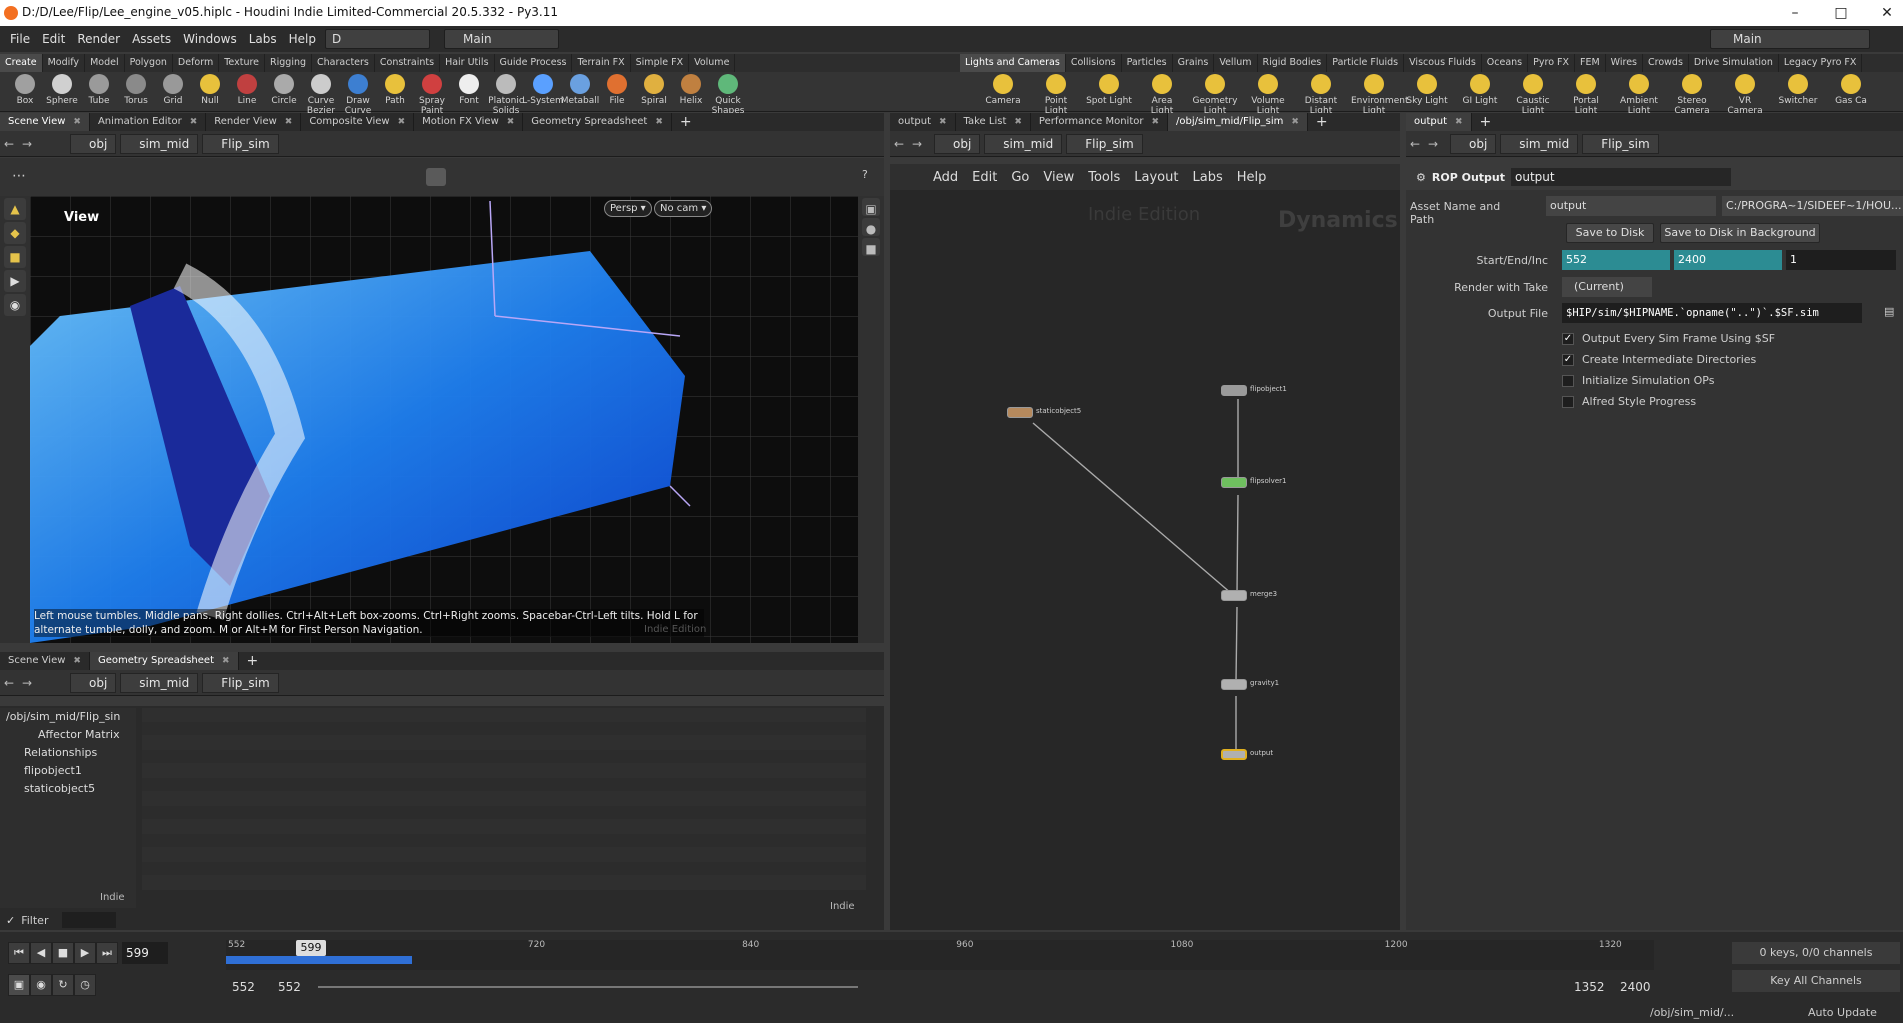  What do you see at coordinates (1790, 39) in the screenshot?
I see `right-main-dropdown: Main` at bounding box center [1790, 39].